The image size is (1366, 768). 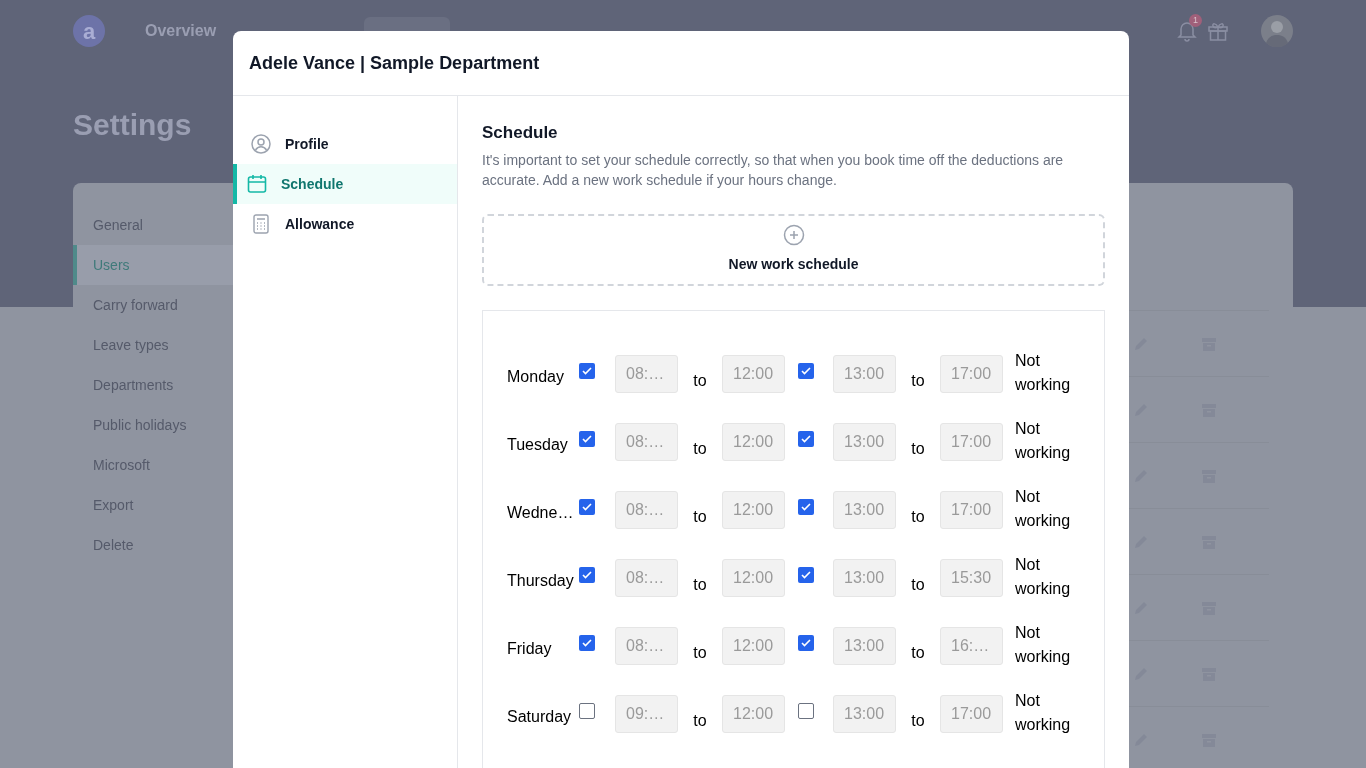 I want to click on settings-menu-item: Export, so click(x=153, y=505).